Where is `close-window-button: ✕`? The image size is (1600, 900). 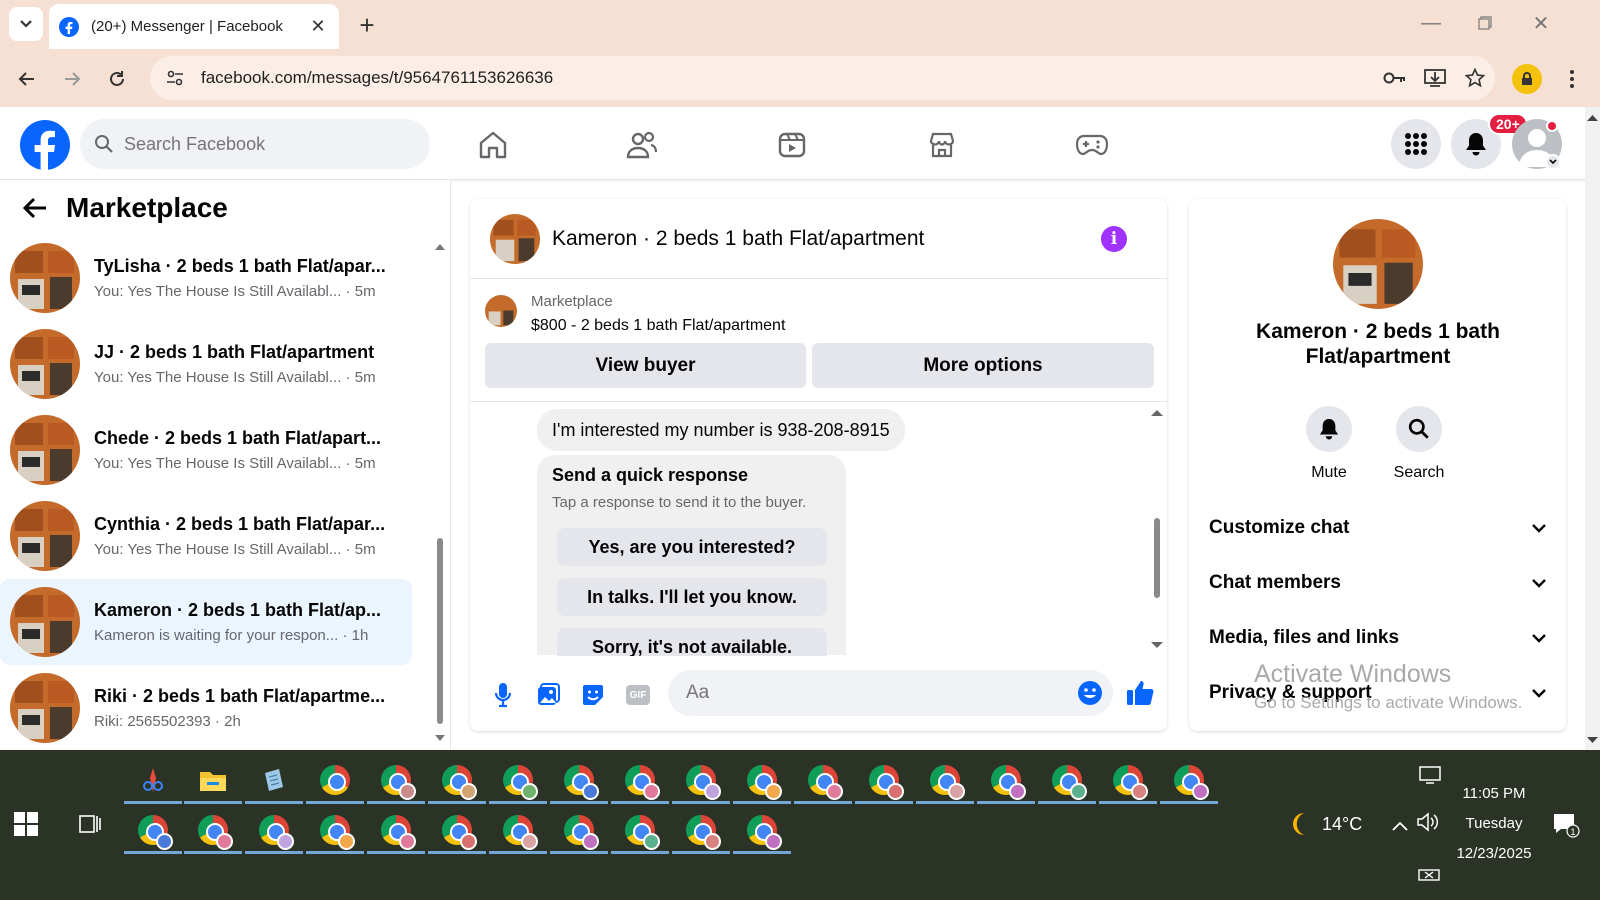
close-window-button: ✕ is located at coordinates (1541, 23).